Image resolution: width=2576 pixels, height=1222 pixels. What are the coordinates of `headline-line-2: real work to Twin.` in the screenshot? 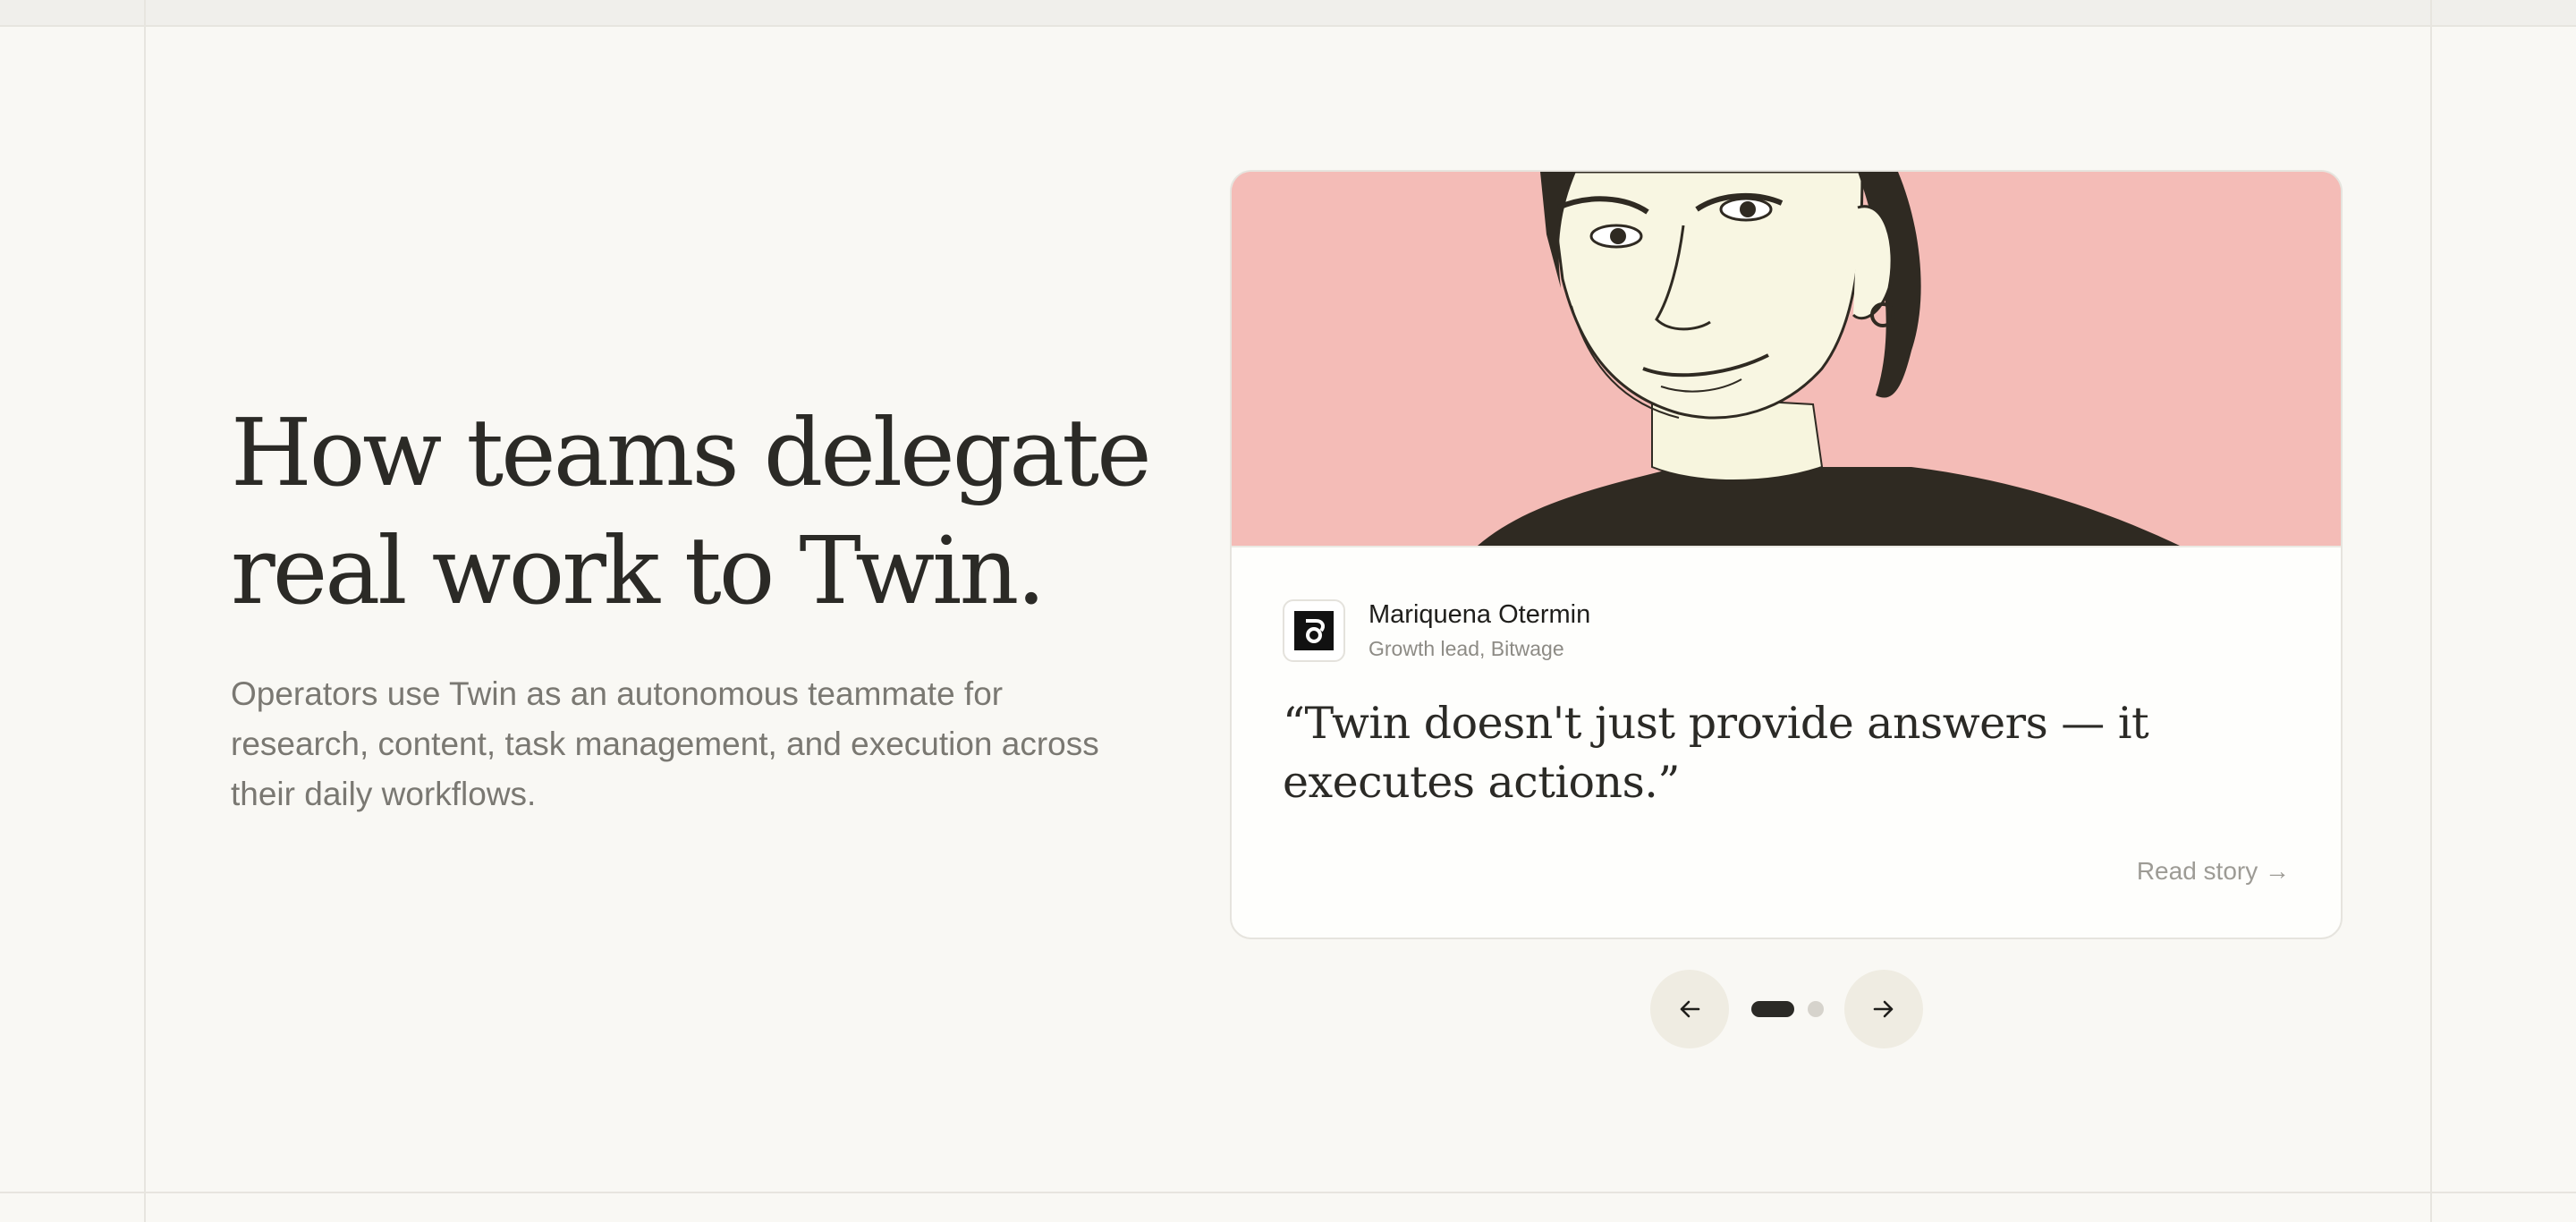 It's located at (638, 570).